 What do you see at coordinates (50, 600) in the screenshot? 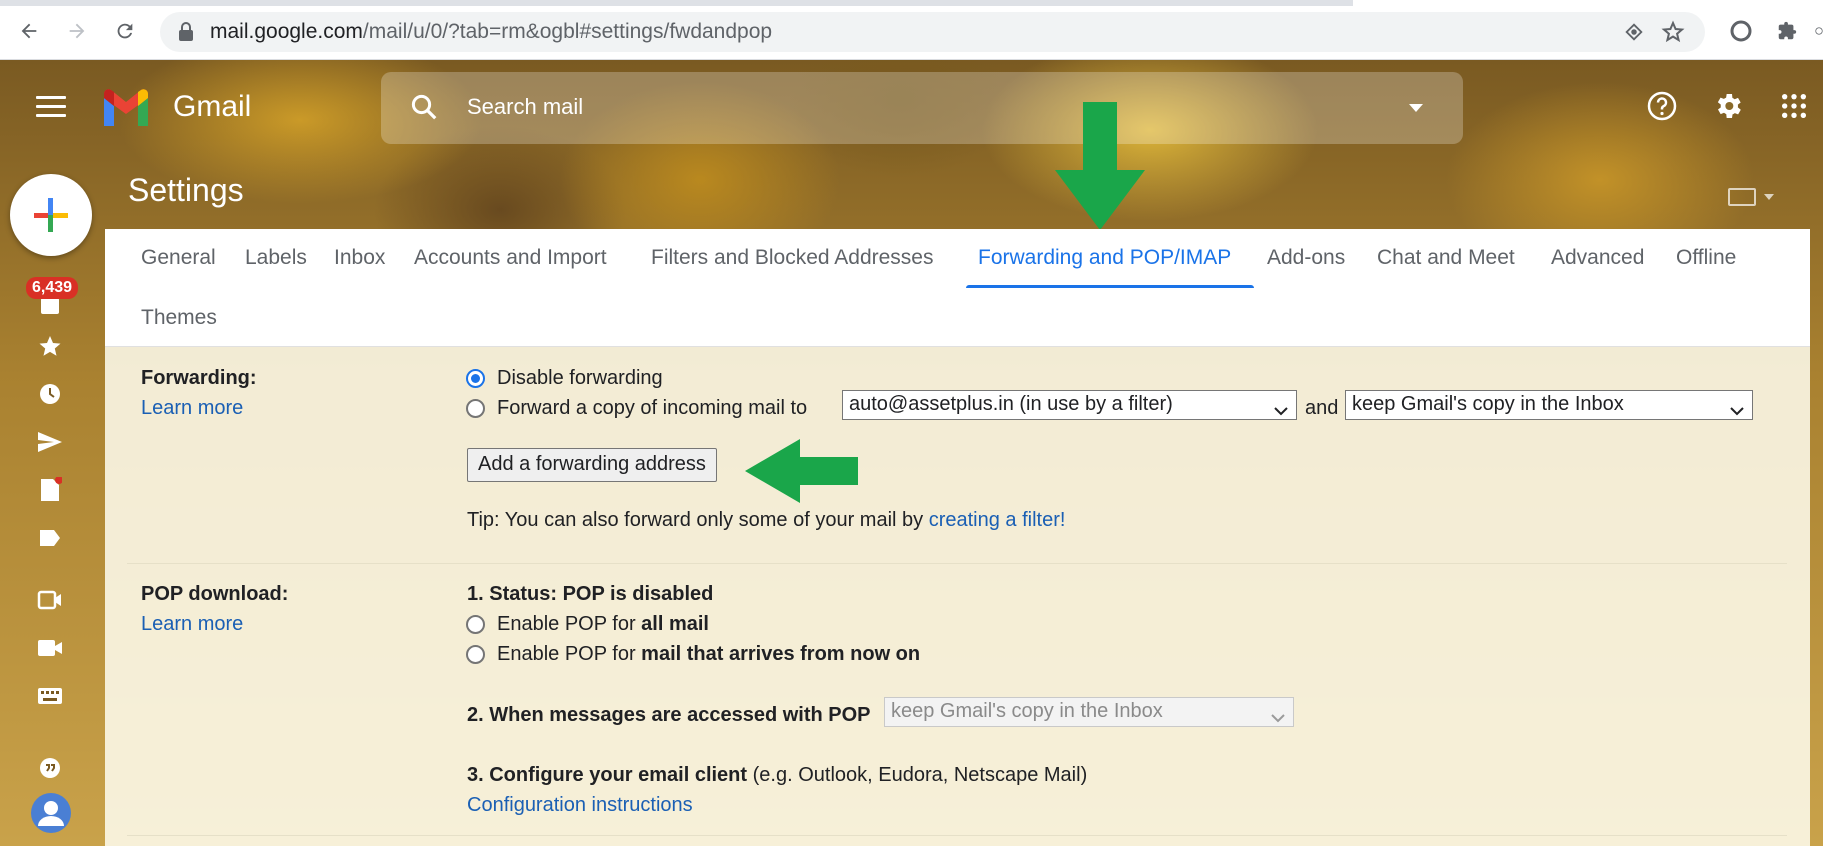
I see `meet-icon` at bounding box center [50, 600].